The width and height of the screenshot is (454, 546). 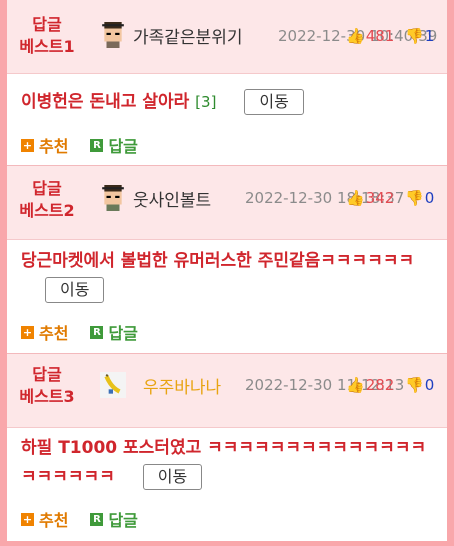 I want to click on downvote-button: 👎 1, so click(x=419, y=36).